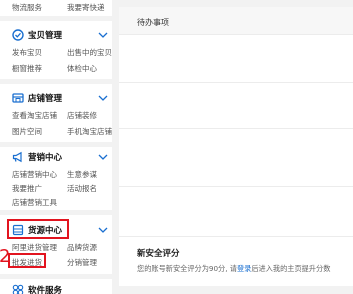  What do you see at coordinates (38, 229) in the screenshot?
I see `highlight-box-sourcing` at bounding box center [38, 229].